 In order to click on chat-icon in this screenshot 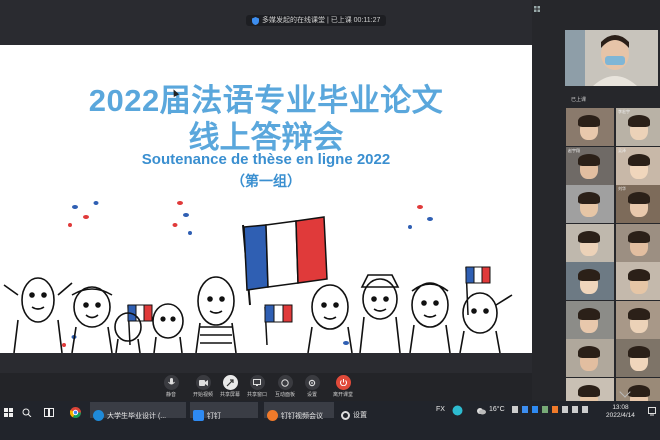, I will do `click(285, 382)`.